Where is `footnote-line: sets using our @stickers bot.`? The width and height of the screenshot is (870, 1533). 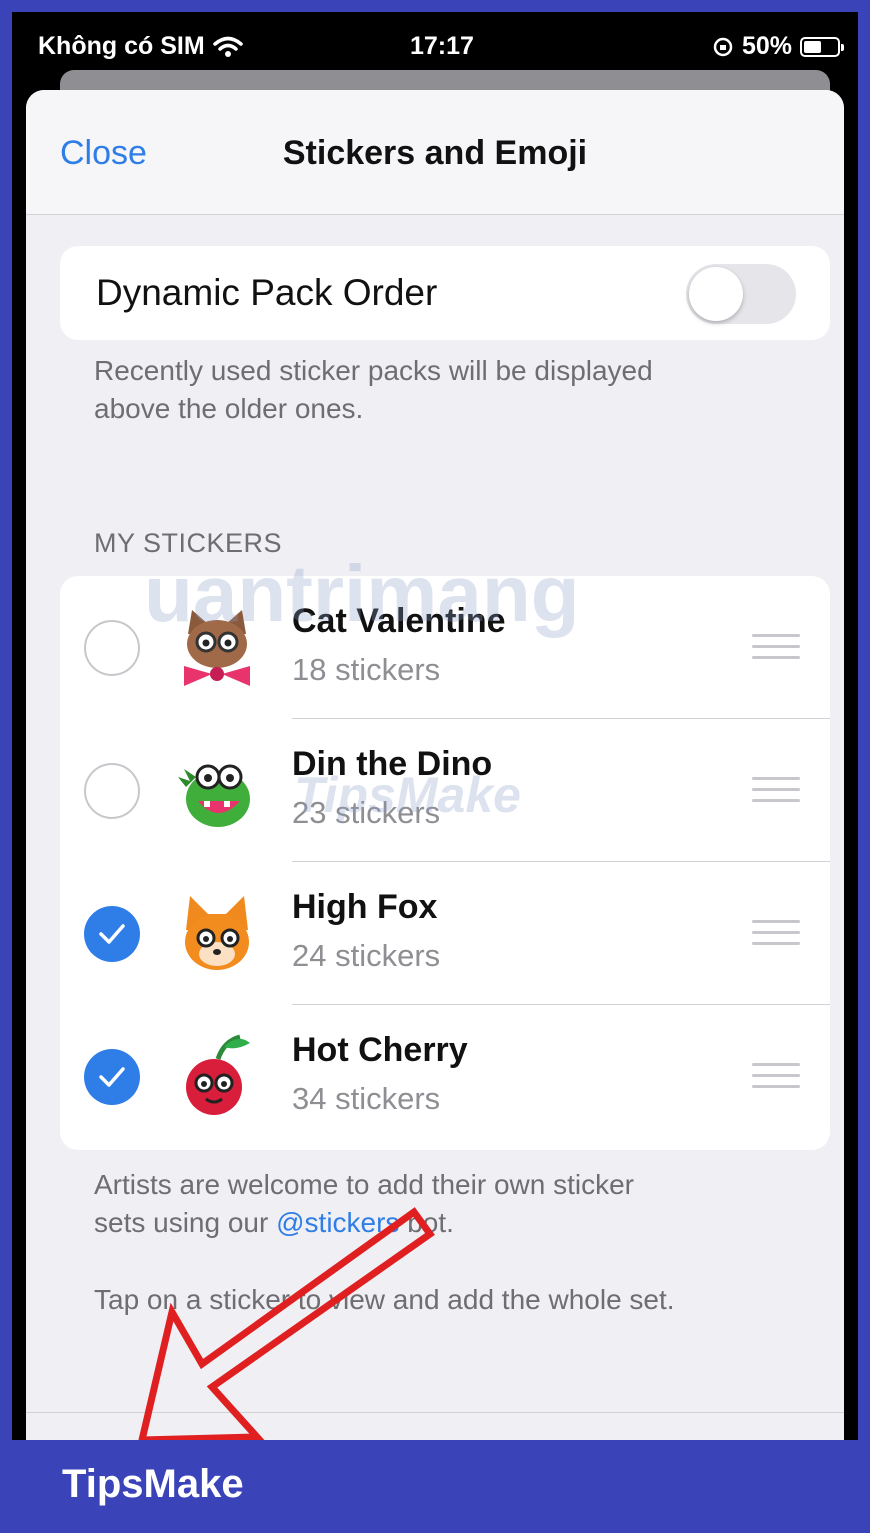 footnote-line: sets using our @stickers bot. is located at coordinates (444, 1223).